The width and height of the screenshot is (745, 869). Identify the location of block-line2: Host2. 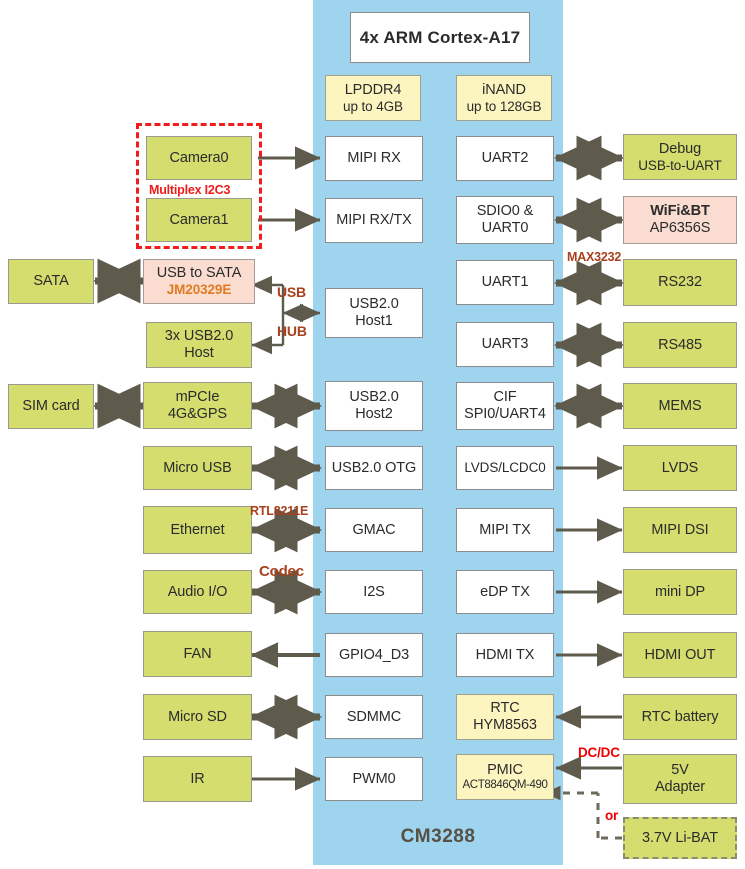
(374, 414).